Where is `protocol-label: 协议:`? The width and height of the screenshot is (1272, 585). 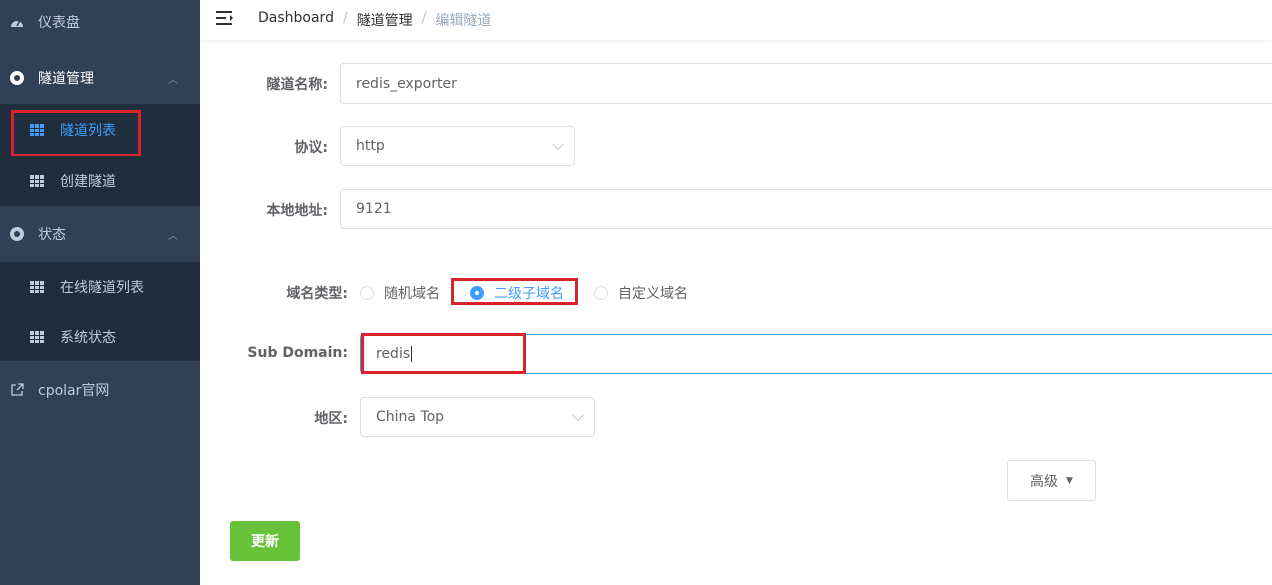 protocol-label: 协议: is located at coordinates (311, 148).